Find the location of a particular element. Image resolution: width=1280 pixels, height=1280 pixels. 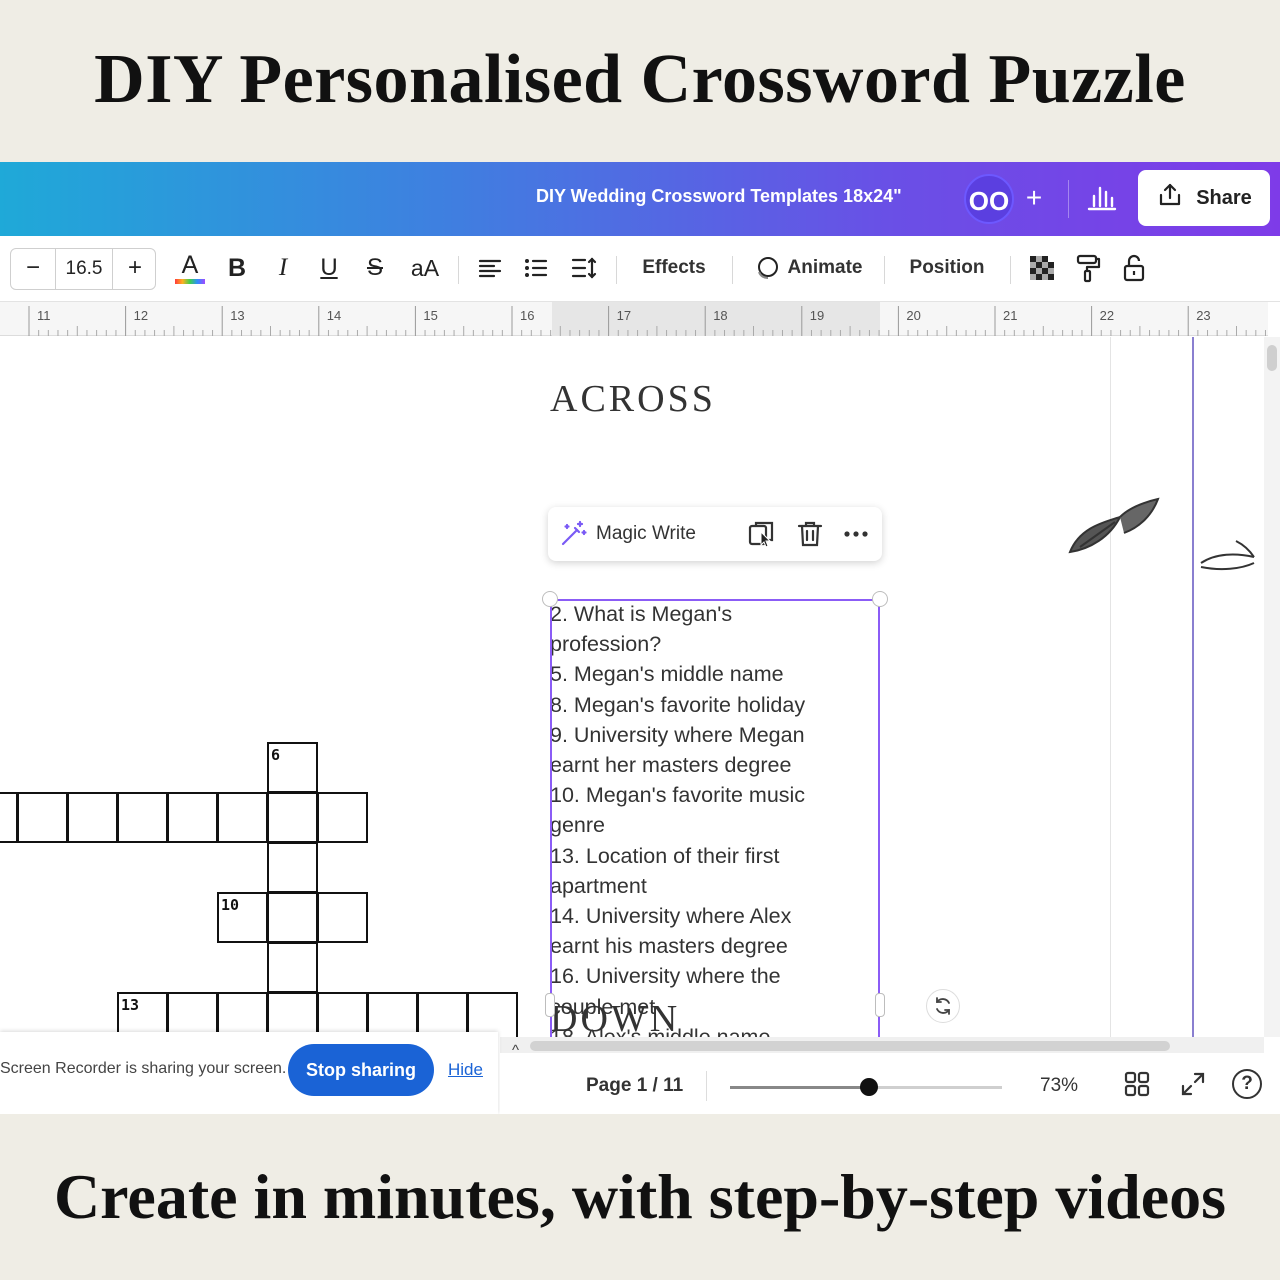

share-button: Share is located at coordinates (1204, 198).